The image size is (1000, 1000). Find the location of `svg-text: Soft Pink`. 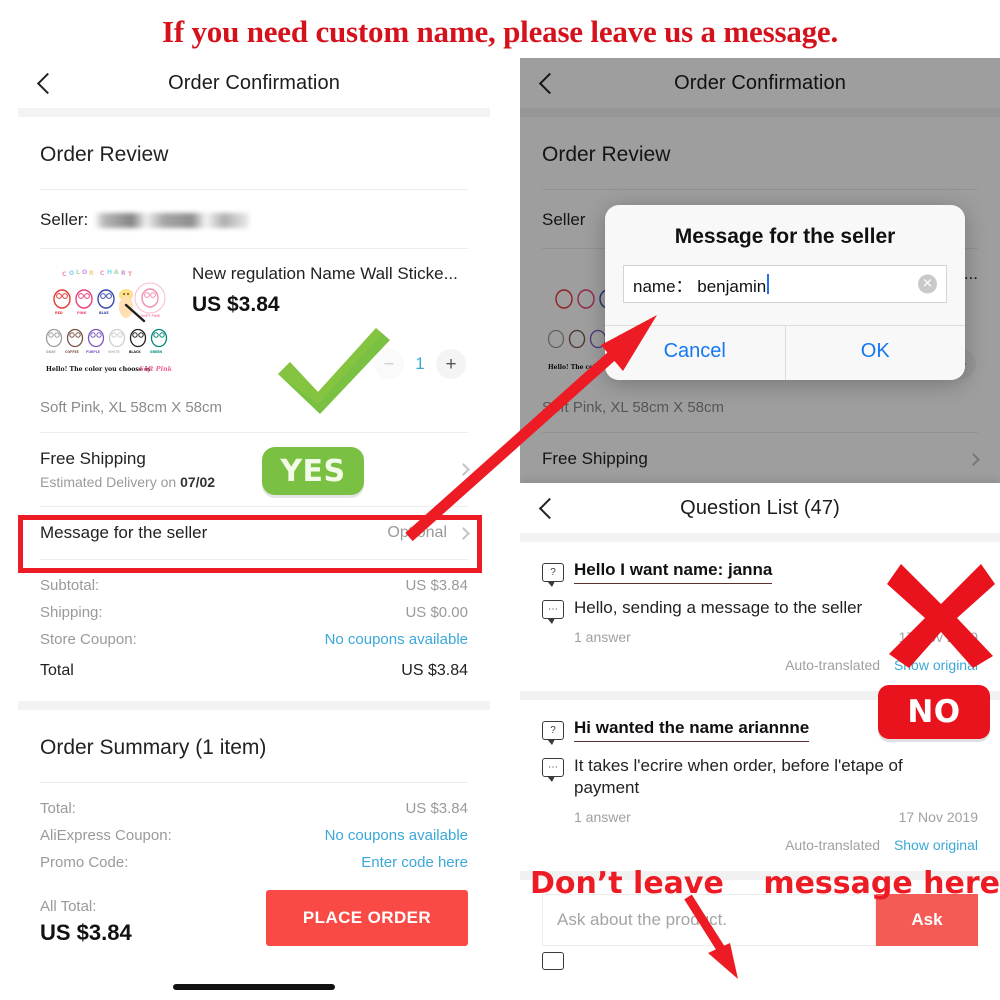

svg-text: Soft Pink is located at coordinates (156, 369).